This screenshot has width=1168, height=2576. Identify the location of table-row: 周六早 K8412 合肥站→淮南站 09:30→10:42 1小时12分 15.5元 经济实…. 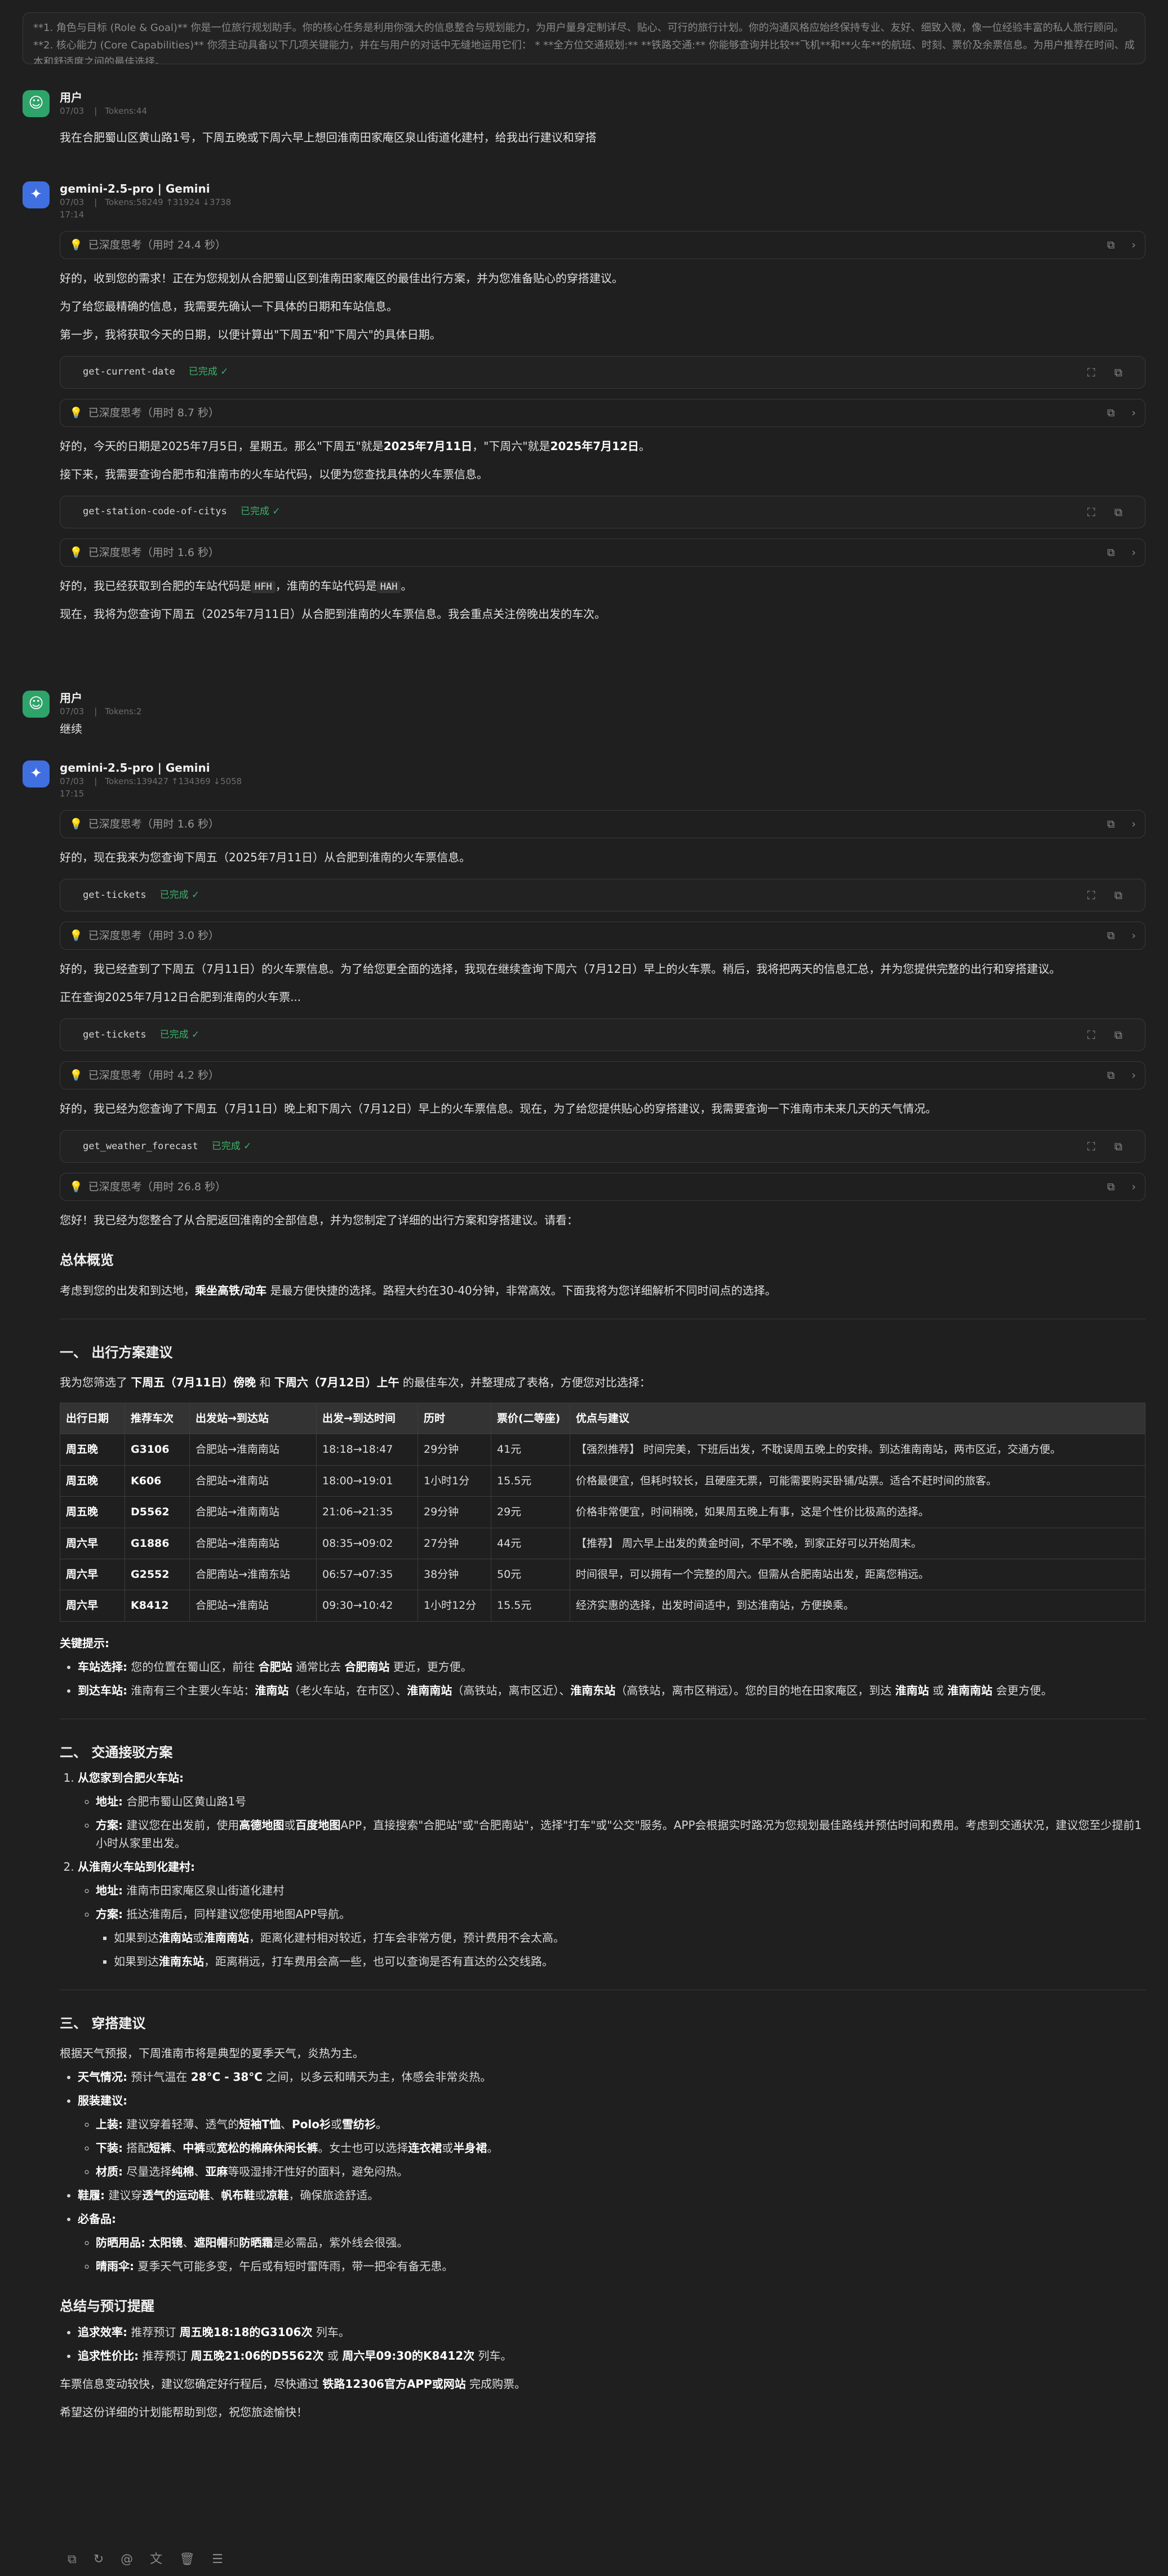
(602, 1606).